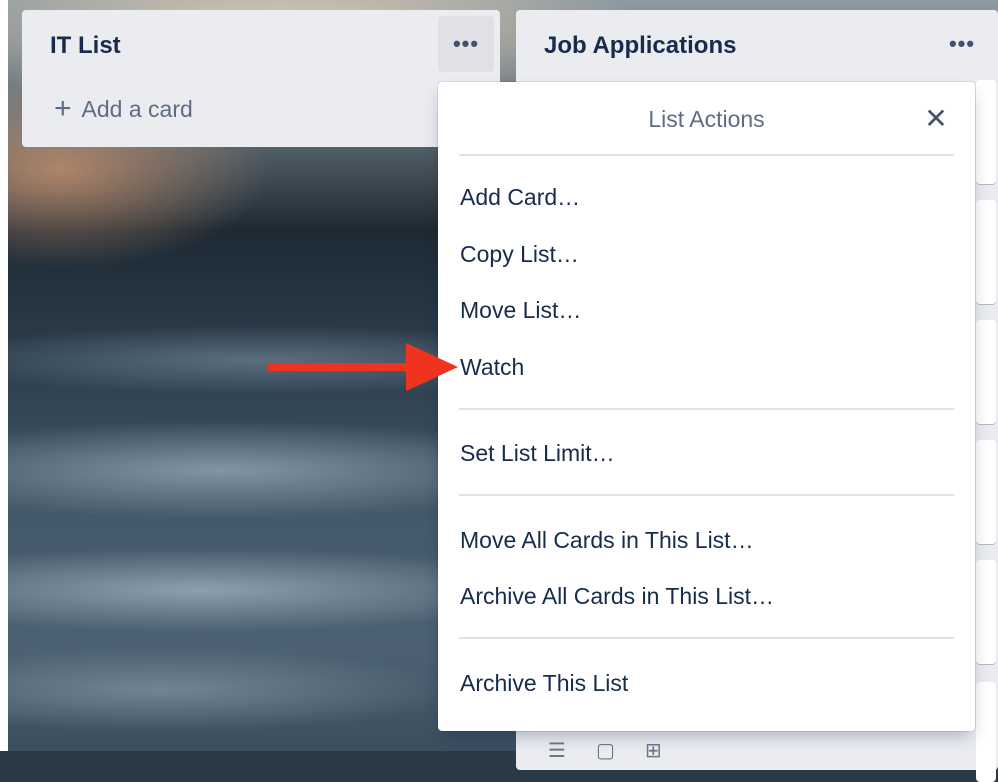 Image resolution: width=998 pixels, height=782 pixels. What do you see at coordinates (706, 119) in the screenshot?
I see `popover-title: List Actions` at bounding box center [706, 119].